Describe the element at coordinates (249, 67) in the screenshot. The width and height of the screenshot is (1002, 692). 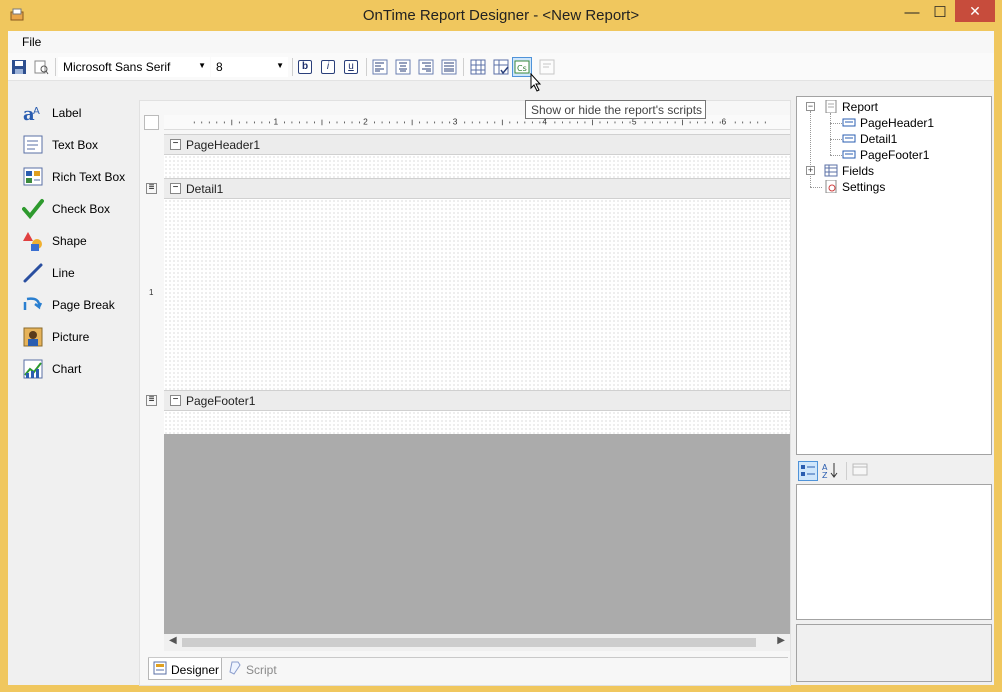
I see `font-size-select: 8 ▼` at that location.